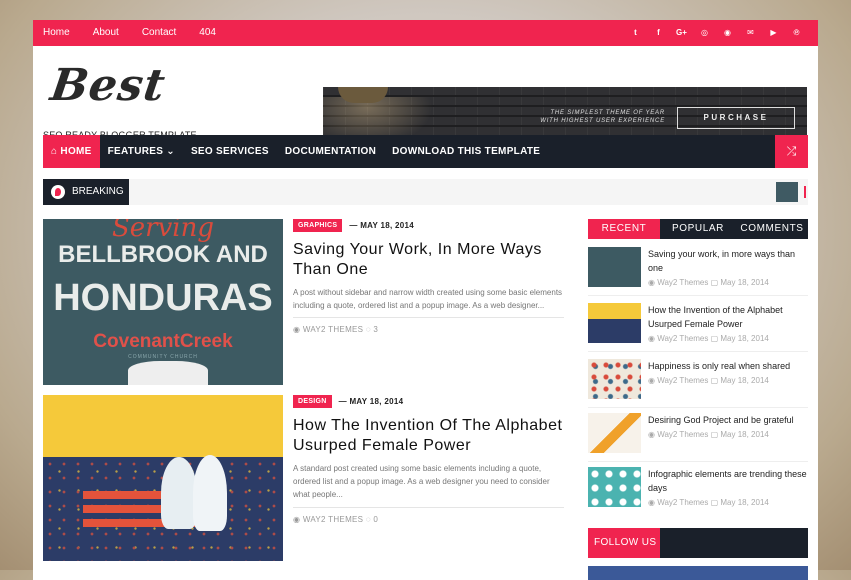 The width and height of the screenshot is (851, 580). I want to click on tab-recent: RECENT, so click(624, 229).